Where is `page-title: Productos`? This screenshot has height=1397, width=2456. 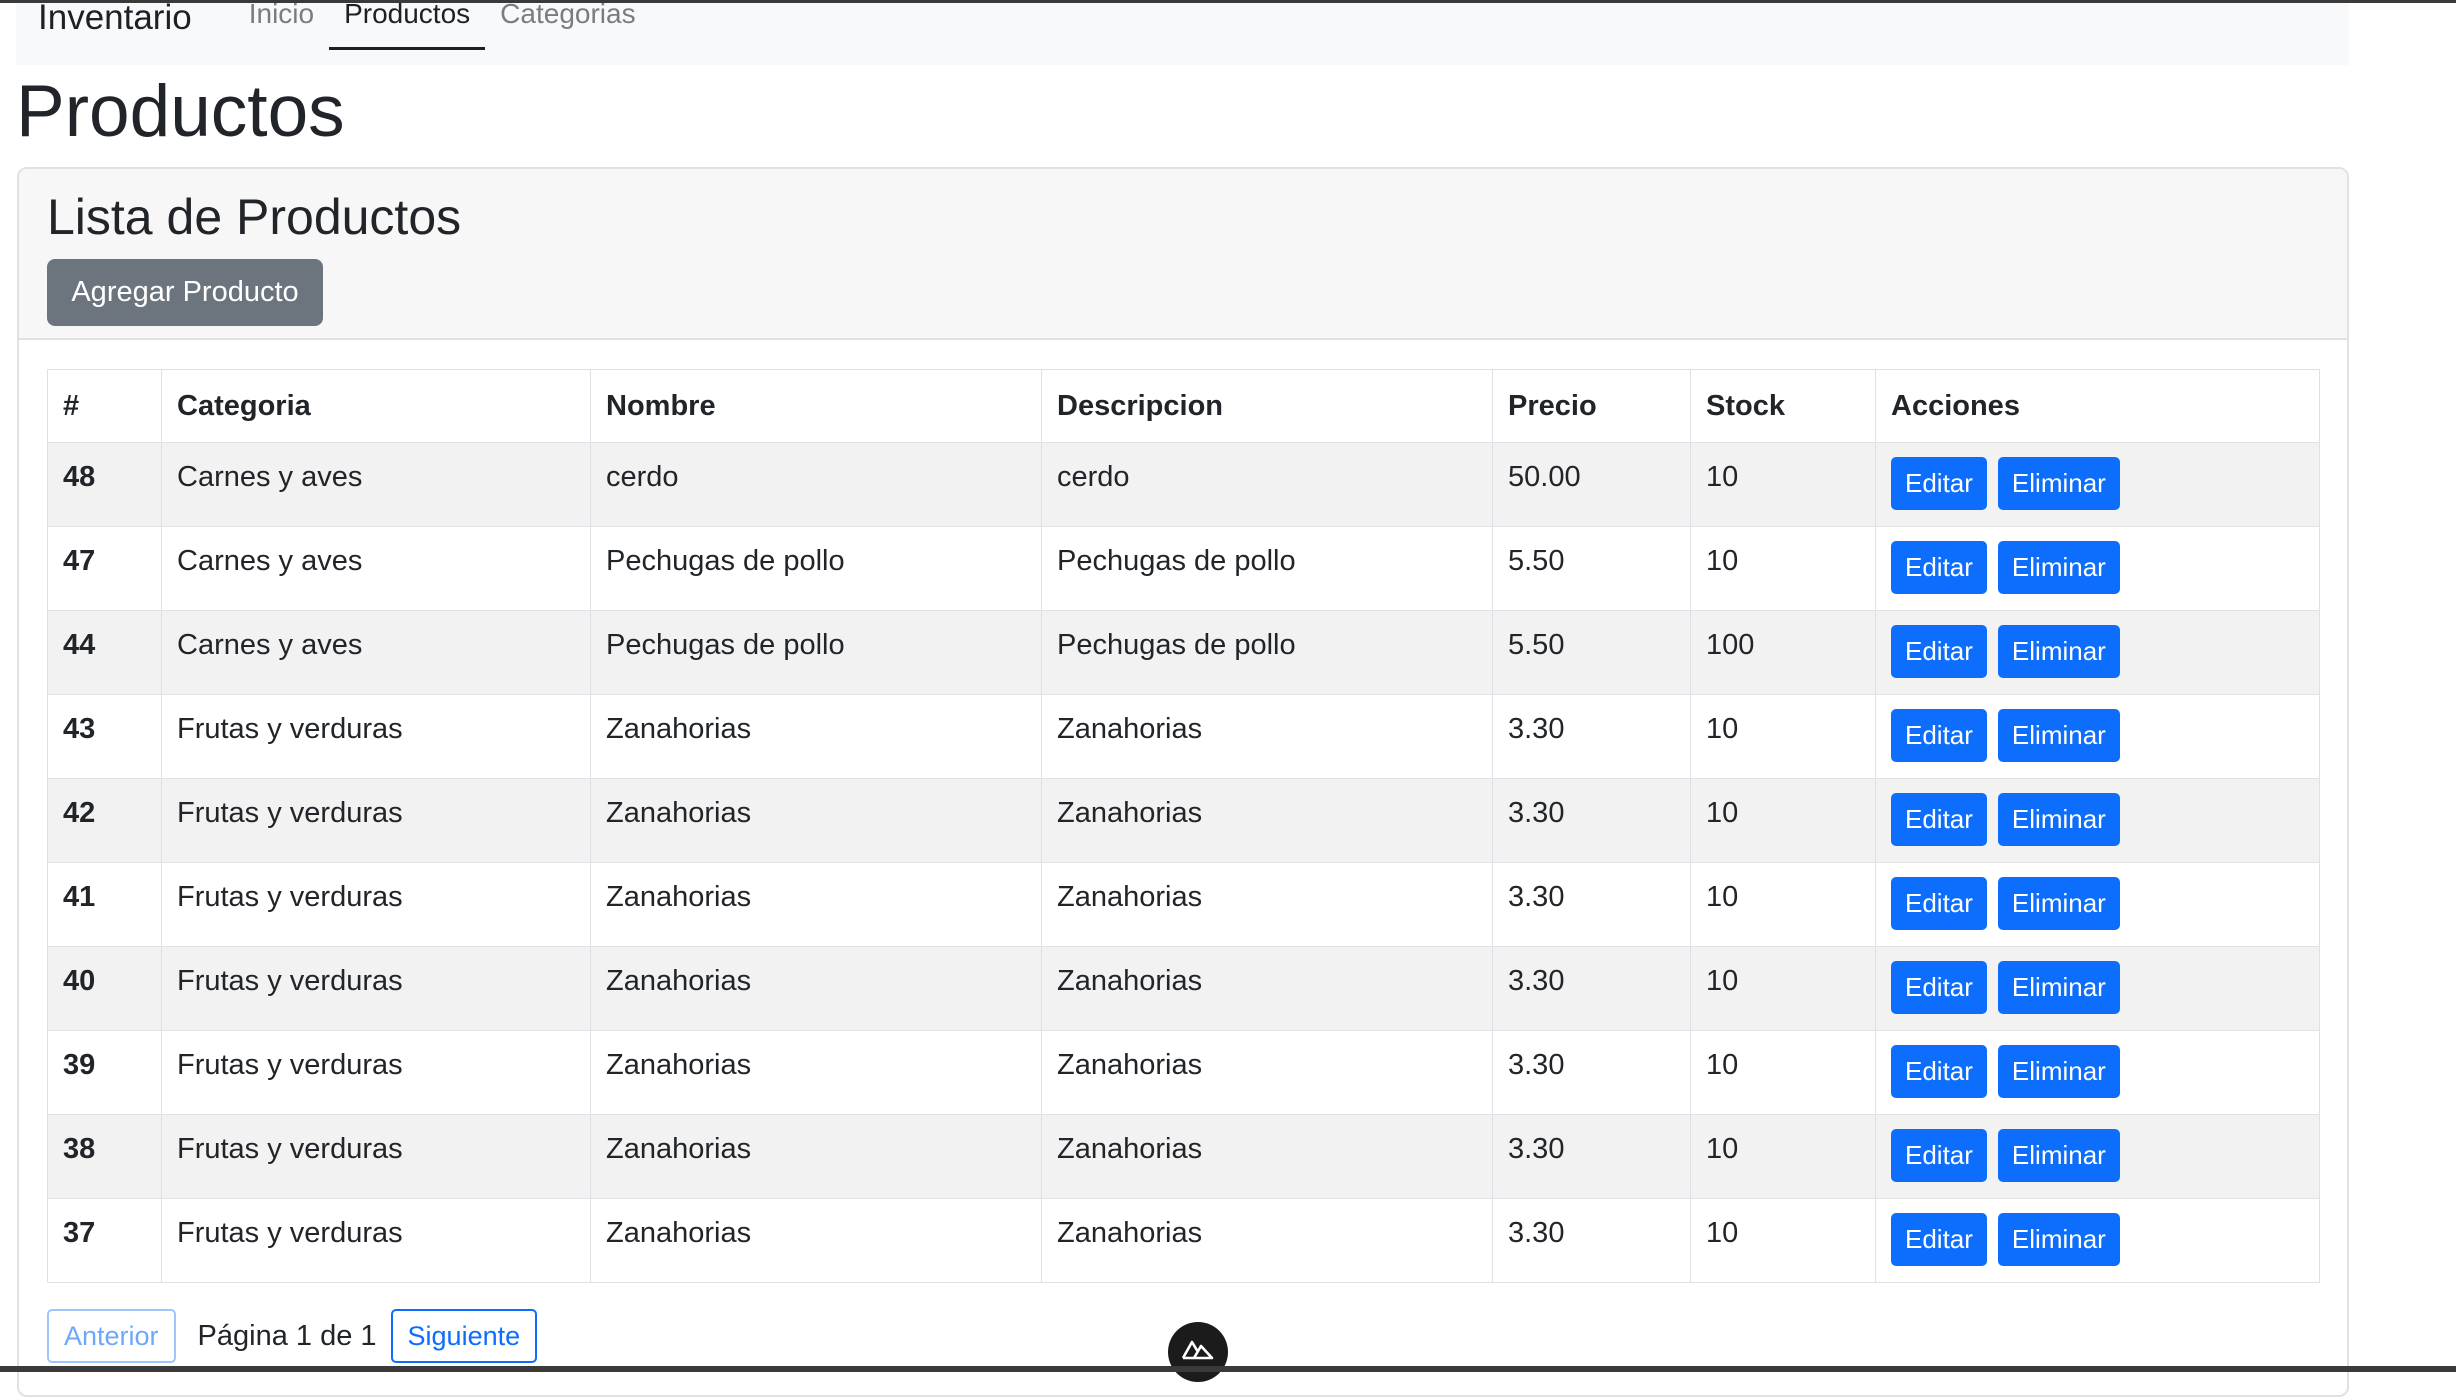 page-title: Productos is located at coordinates (180, 111).